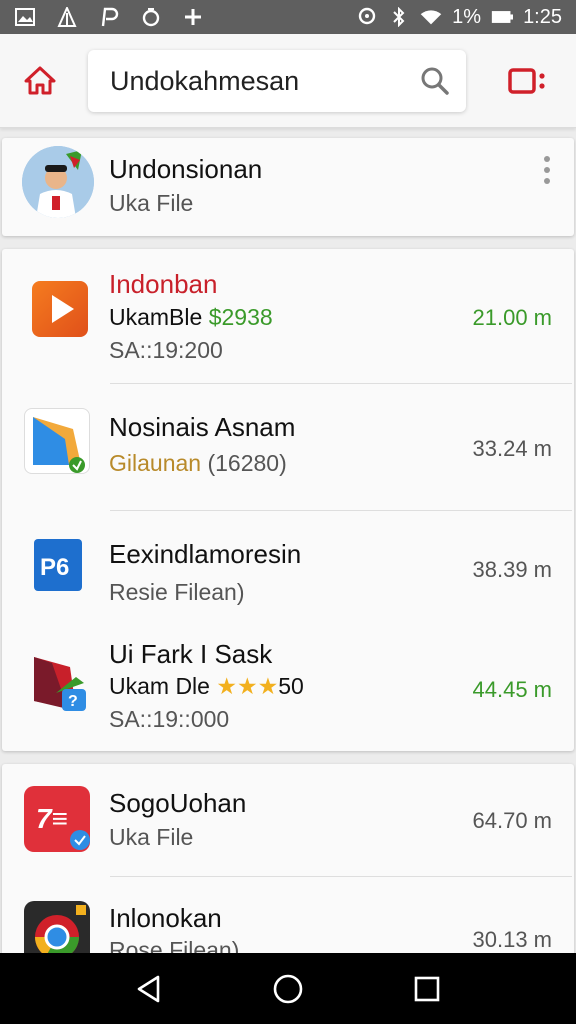 This screenshot has height=1024, width=576. What do you see at coordinates (247, 463) in the screenshot?
I see `count-text: (16280)` at bounding box center [247, 463].